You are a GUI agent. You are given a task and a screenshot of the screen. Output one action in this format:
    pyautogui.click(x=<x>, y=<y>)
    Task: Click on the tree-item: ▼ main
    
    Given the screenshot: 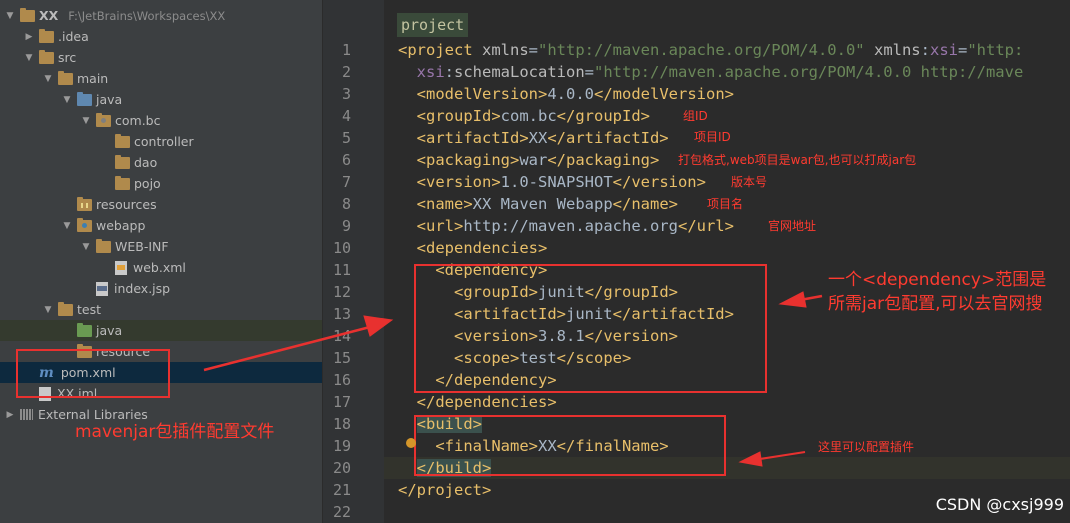 What is the action you would take?
    pyautogui.click(x=161, y=78)
    